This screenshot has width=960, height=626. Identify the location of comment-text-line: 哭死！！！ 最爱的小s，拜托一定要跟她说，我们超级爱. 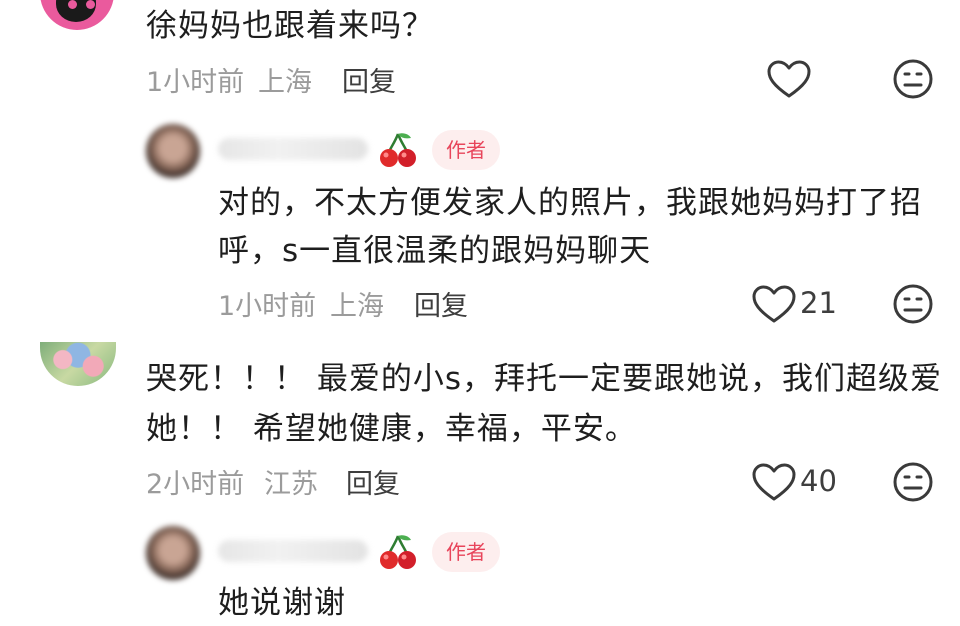
(544, 379).